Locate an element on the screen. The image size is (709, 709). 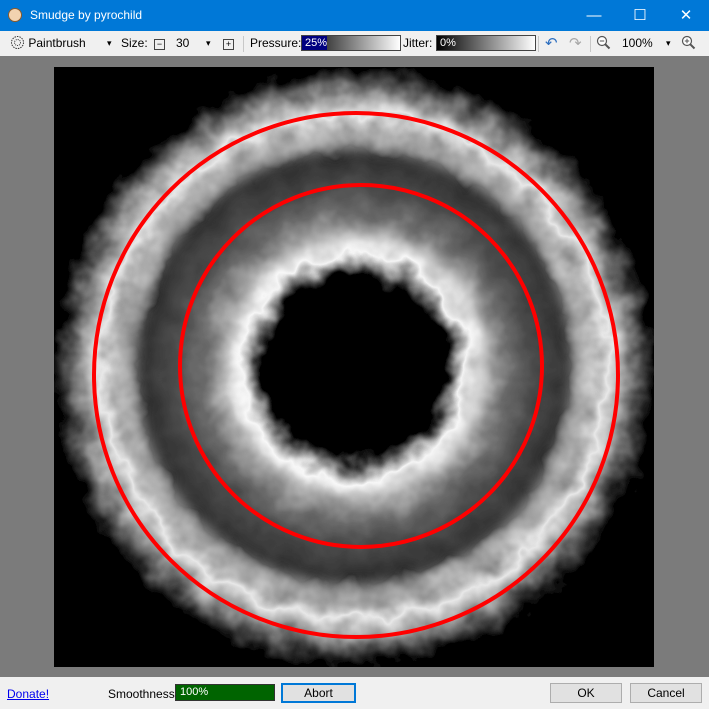
size-label: Size: is located at coordinates (134, 43).